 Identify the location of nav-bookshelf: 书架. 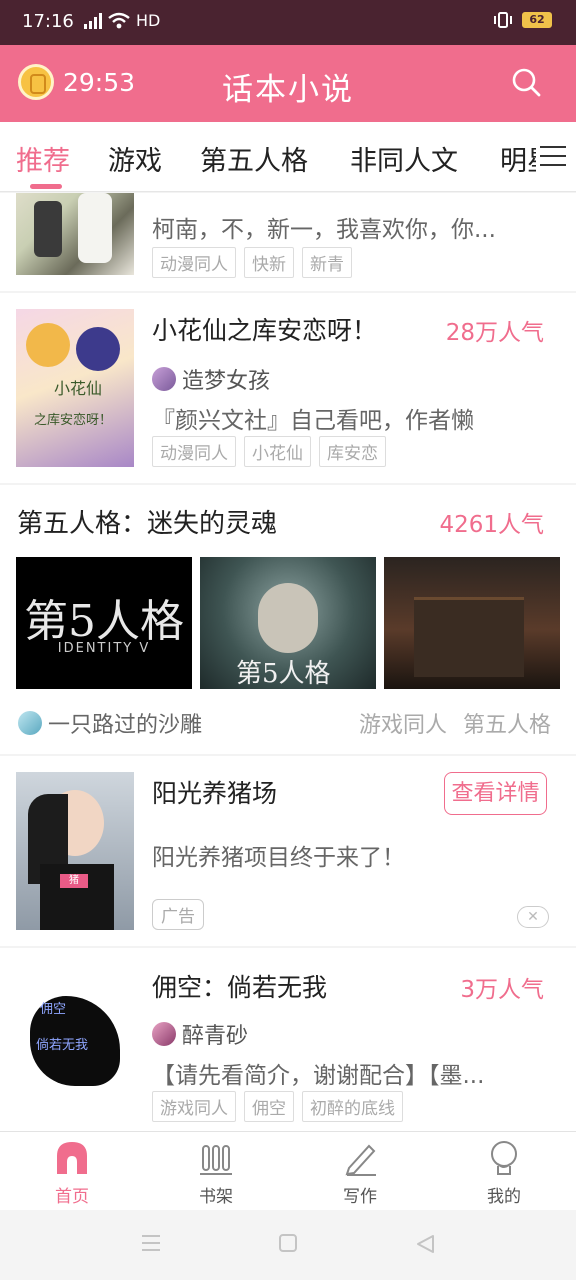
(216, 1173).